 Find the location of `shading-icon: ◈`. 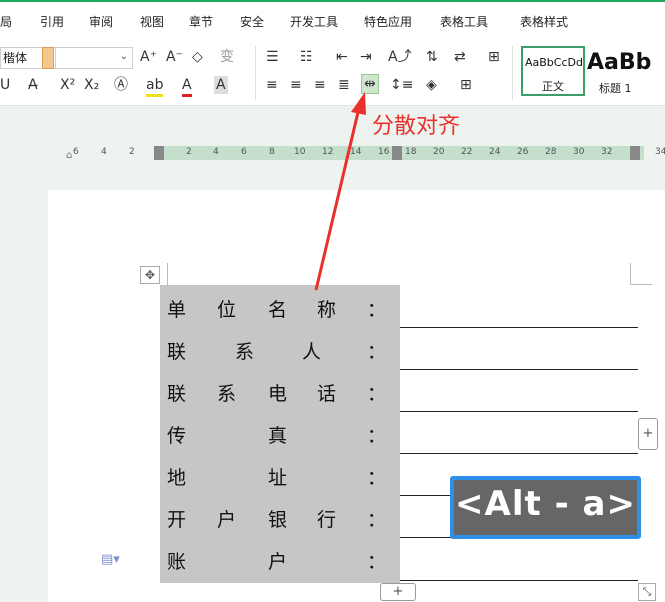

shading-icon: ◈ is located at coordinates (431, 85).